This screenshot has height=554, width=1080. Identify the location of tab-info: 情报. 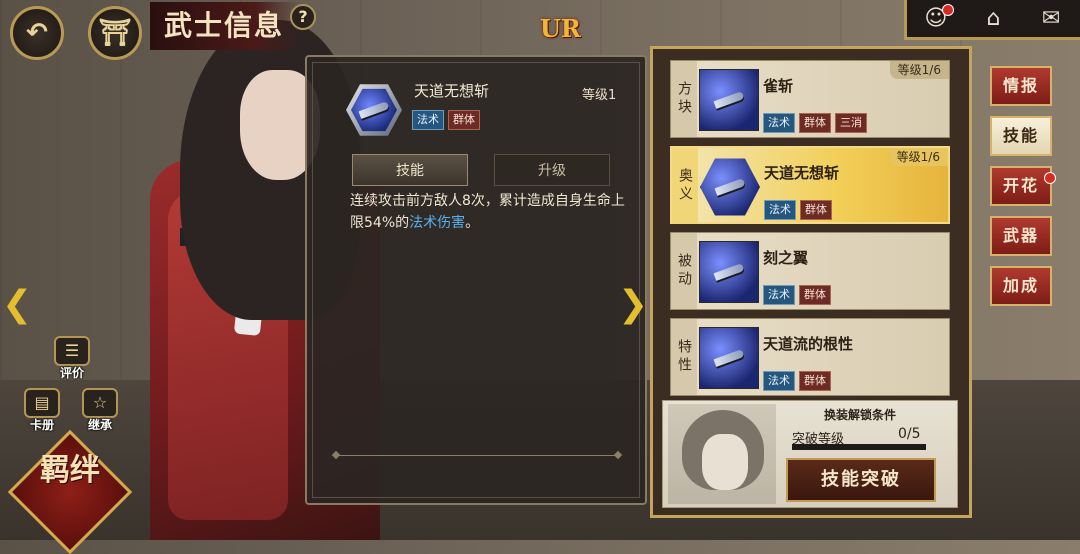
(1021, 86).